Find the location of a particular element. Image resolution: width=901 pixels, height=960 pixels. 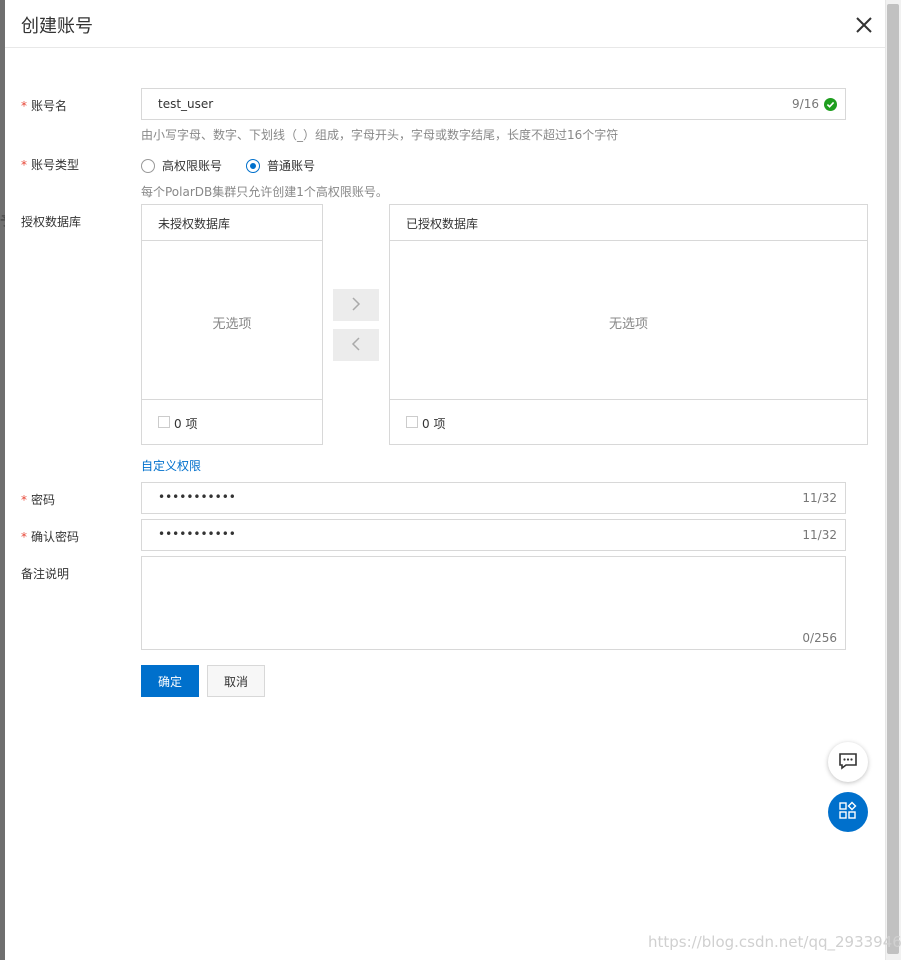

confirm-password-input: ••••••••••• 11/32 is located at coordinates (493, 535).